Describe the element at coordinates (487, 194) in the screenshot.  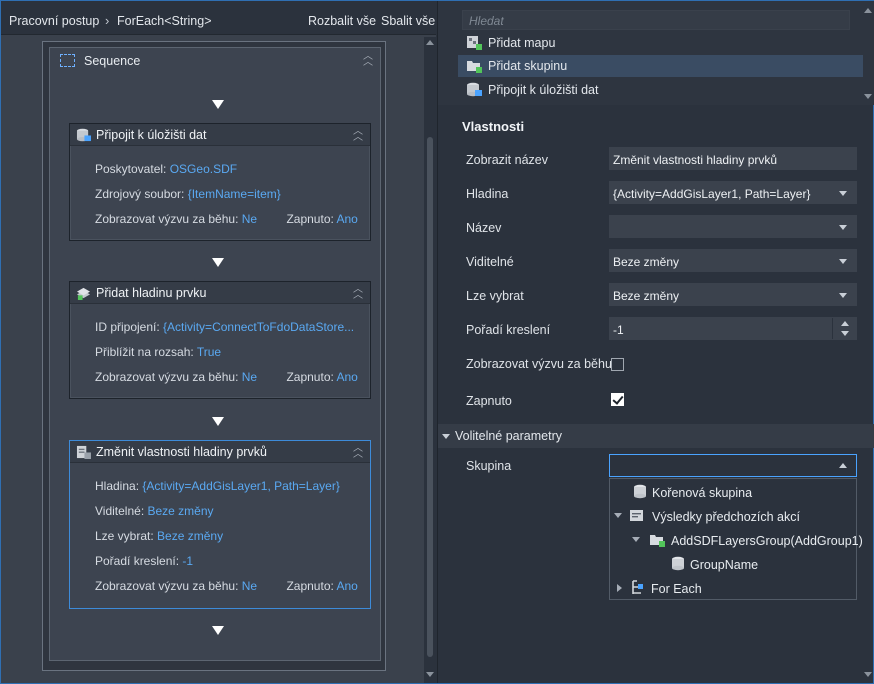
I see `layer-label: Hladina` at that location.